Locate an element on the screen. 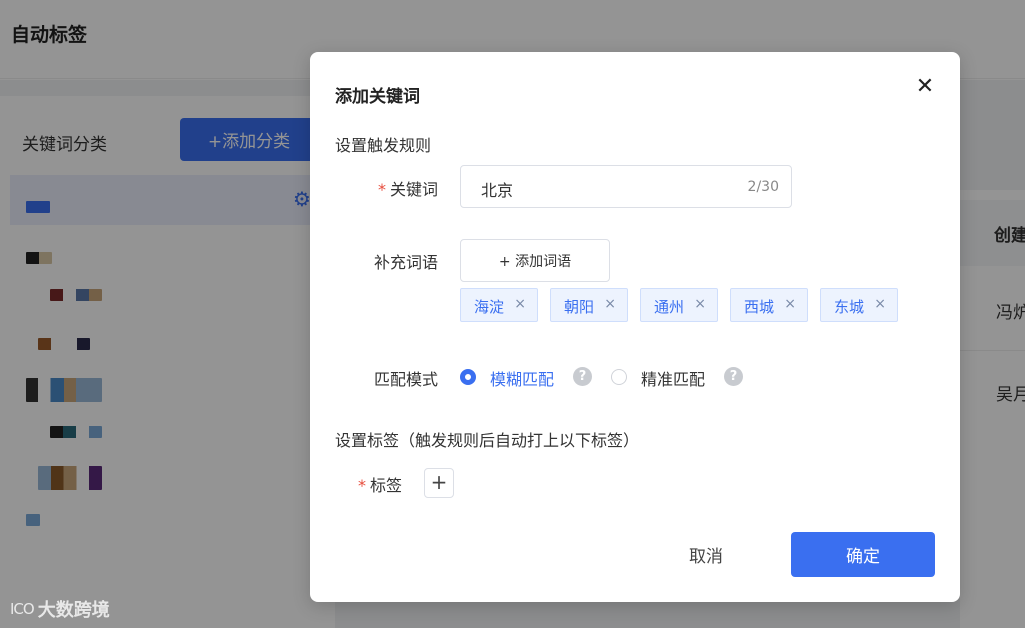  keyword-label: * 关键词 is located at coordinates (408, 188).